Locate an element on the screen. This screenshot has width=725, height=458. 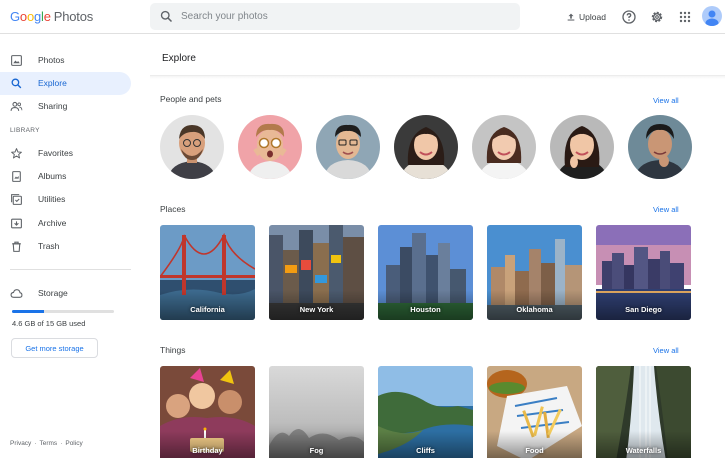
thing-tile-label: Birthday is located at coordinates (207, 450).